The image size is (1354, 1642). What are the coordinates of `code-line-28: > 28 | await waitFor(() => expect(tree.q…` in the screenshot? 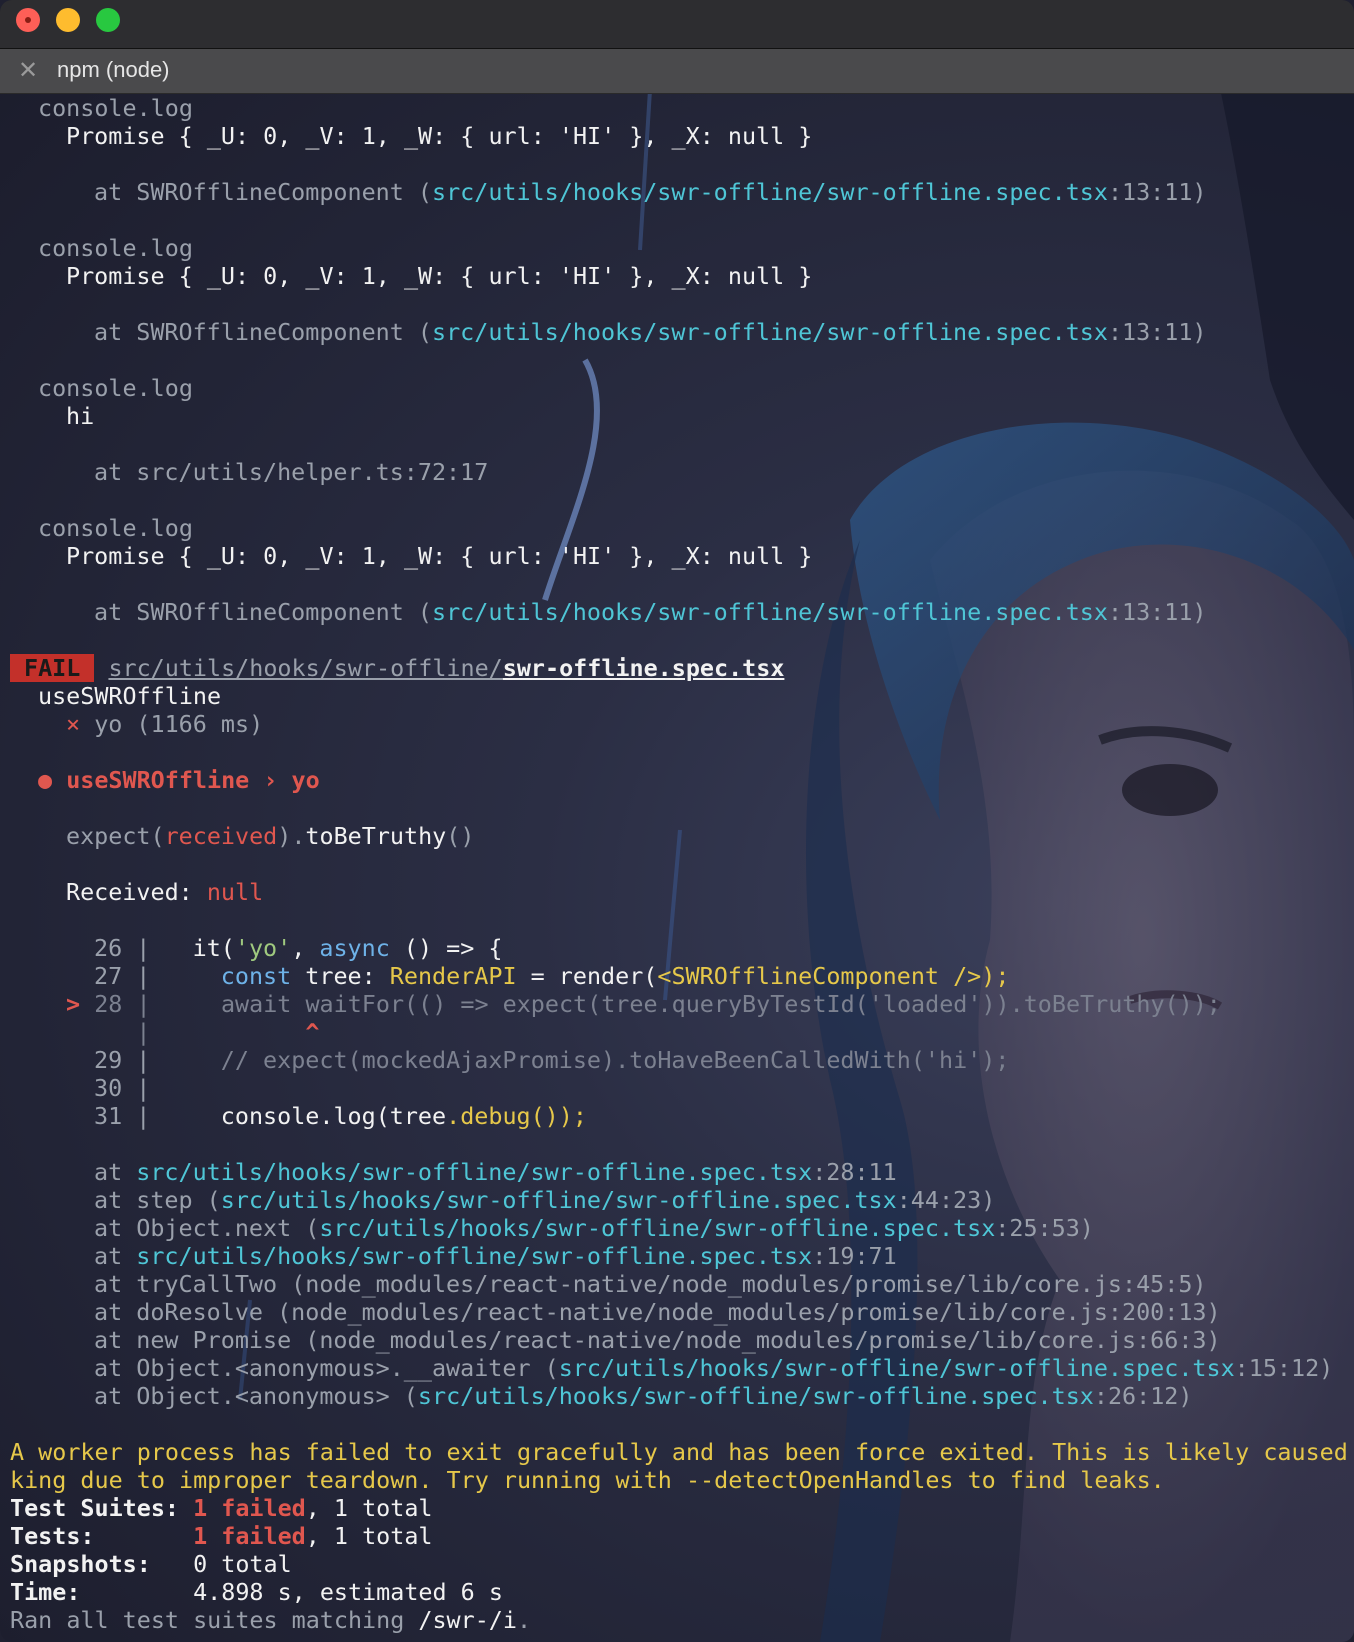 It's located at (643, 1004).